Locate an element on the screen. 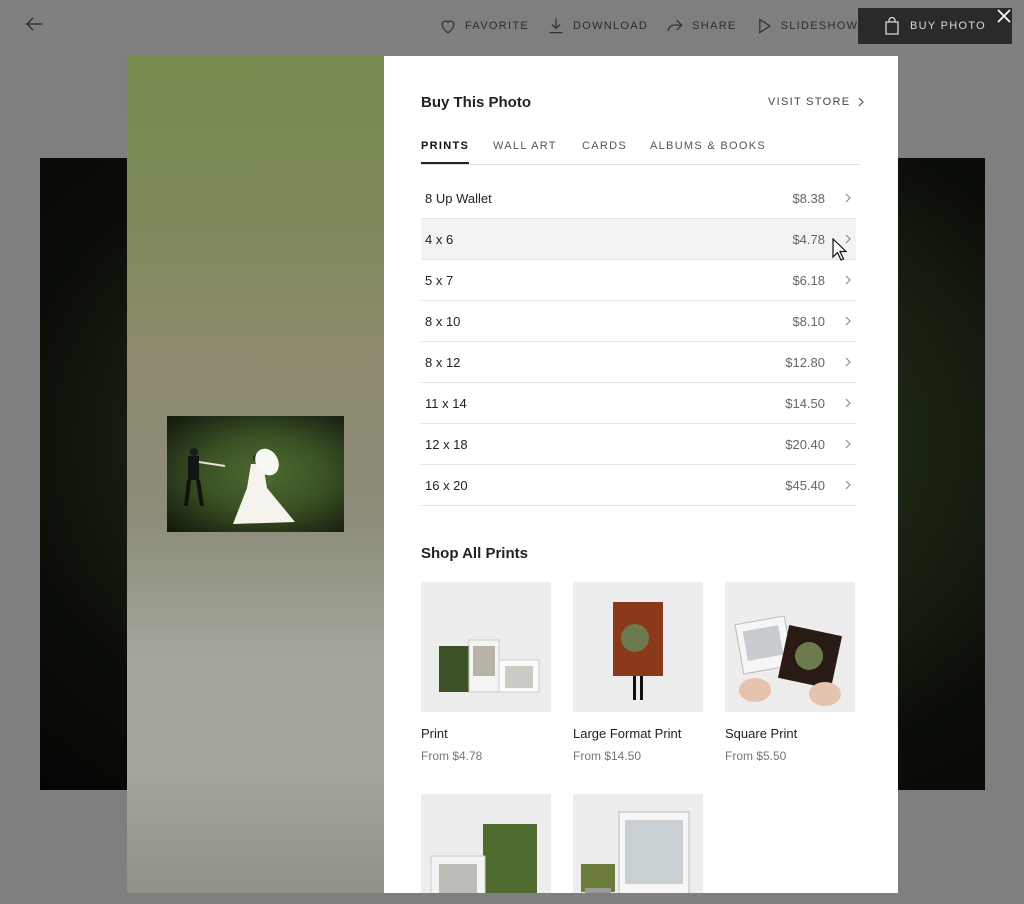 This screenshot has height=904, width=1024. size-price: $20.40 is located at coordinates (805, 444).